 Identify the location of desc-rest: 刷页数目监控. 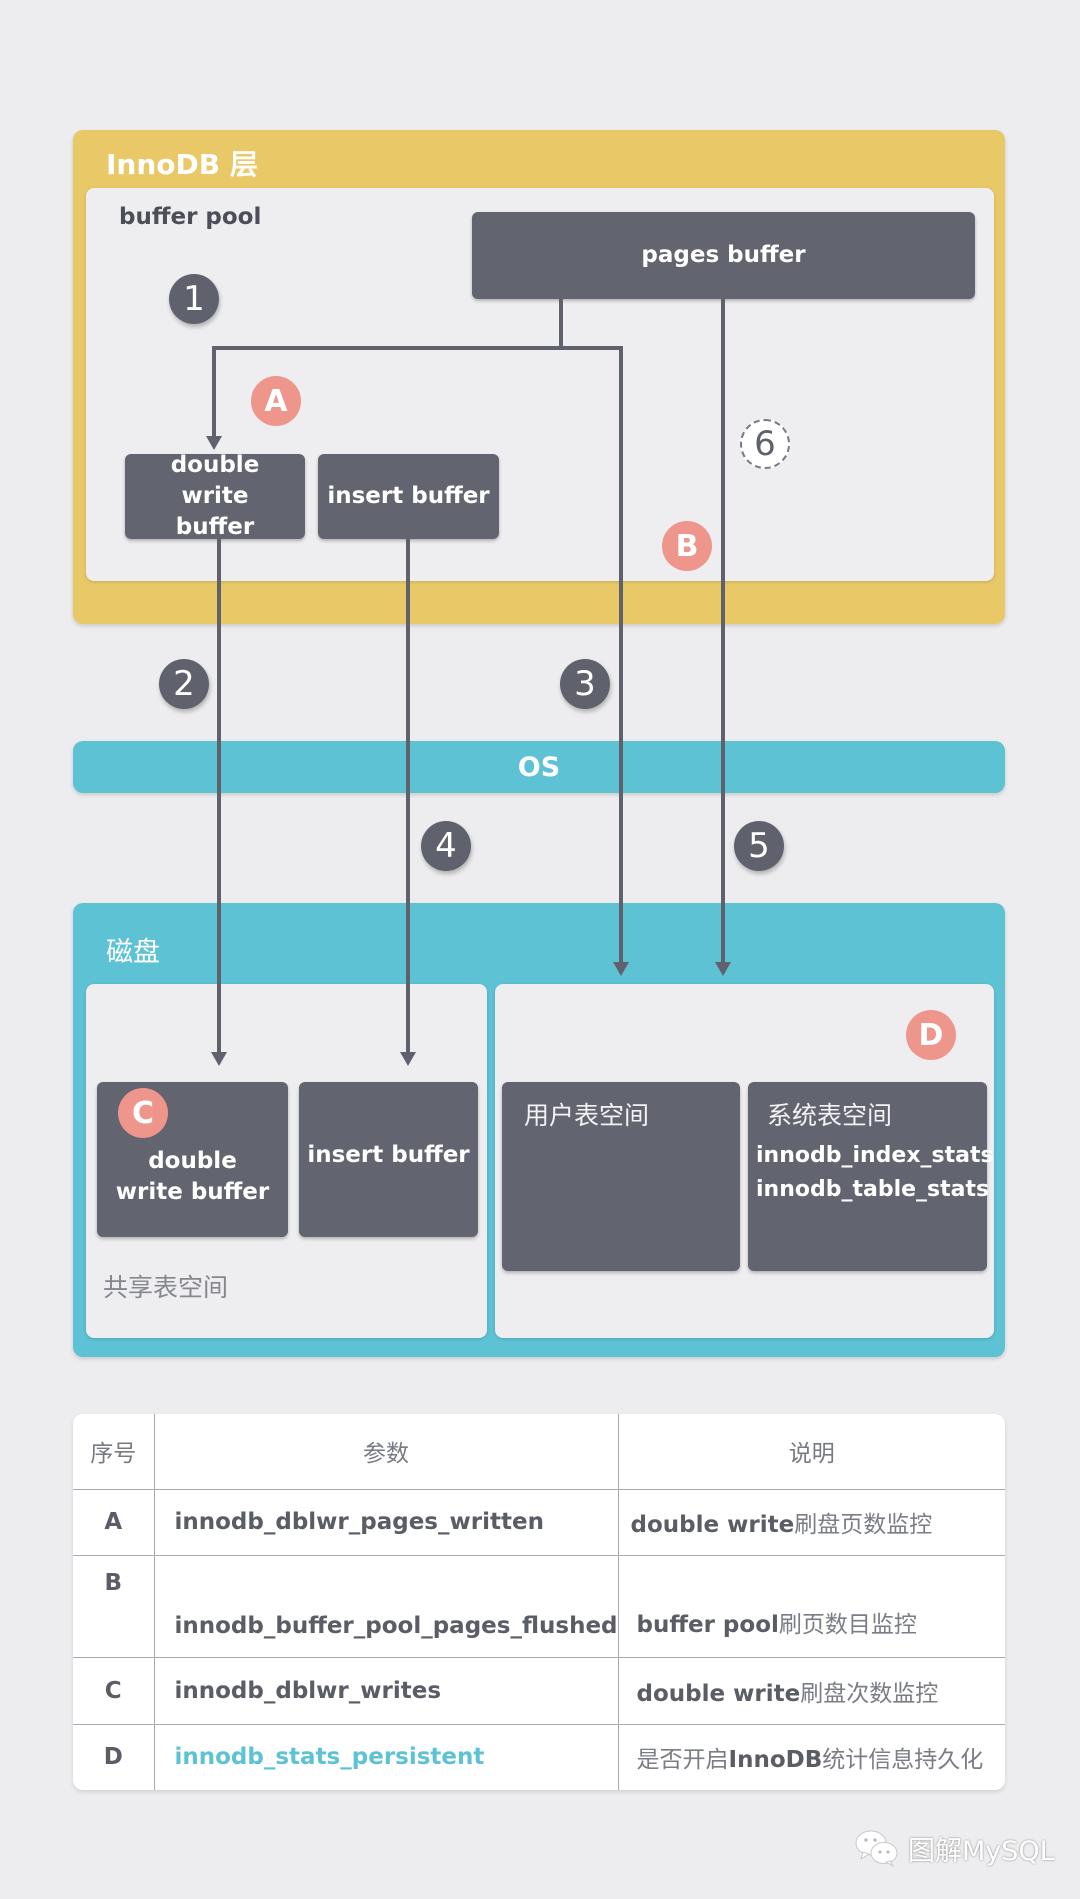
(847, 1624).